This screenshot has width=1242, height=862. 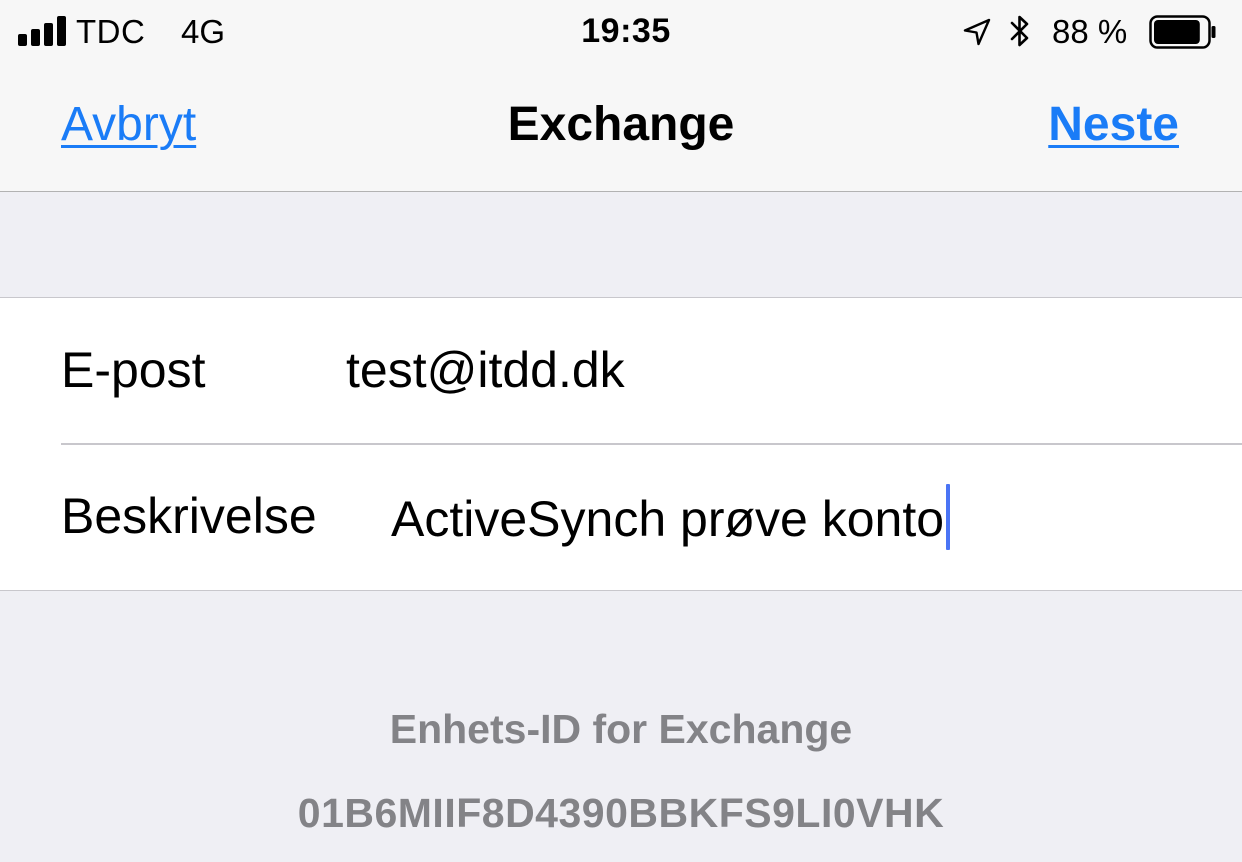 I want to click on battery-percentage: 88 %, so click(x=1090, y=31).